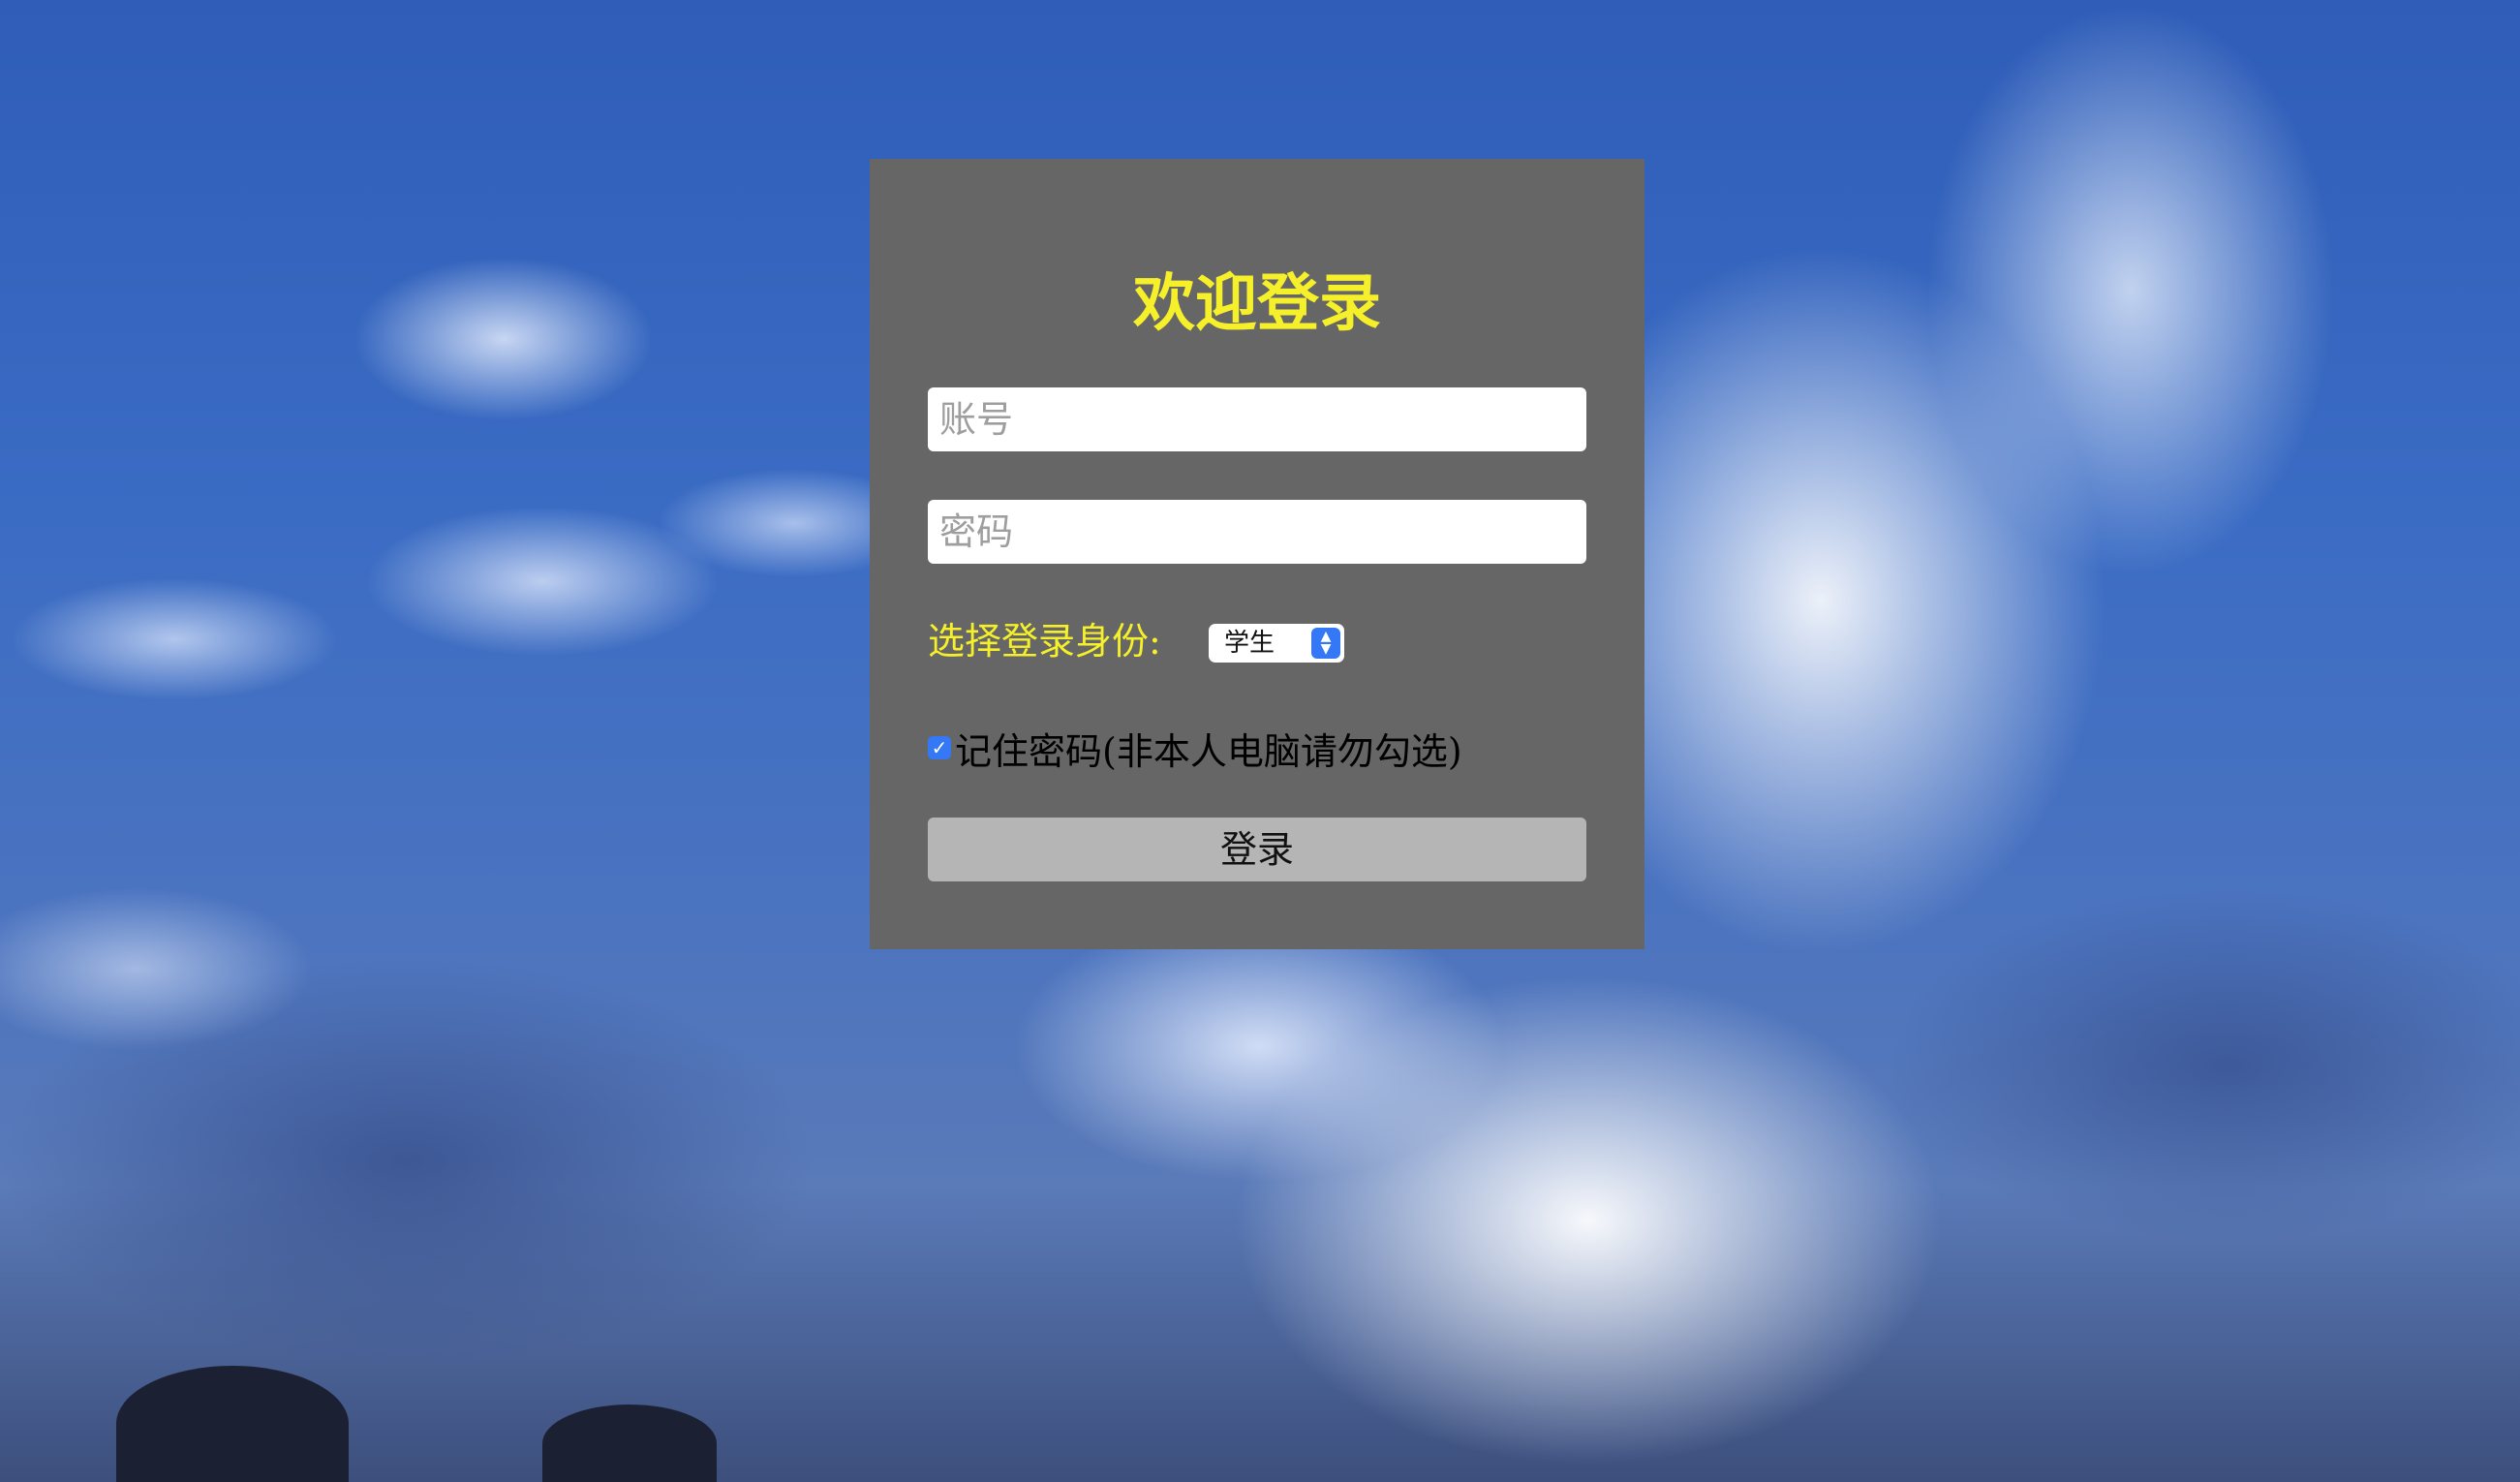 The image size is (2520, 1482). Describe the element at coordinates (1208, 751) in the screenshot. I see `remember-label: 记住密码(非本人电脑请勿勾选)` at that location.